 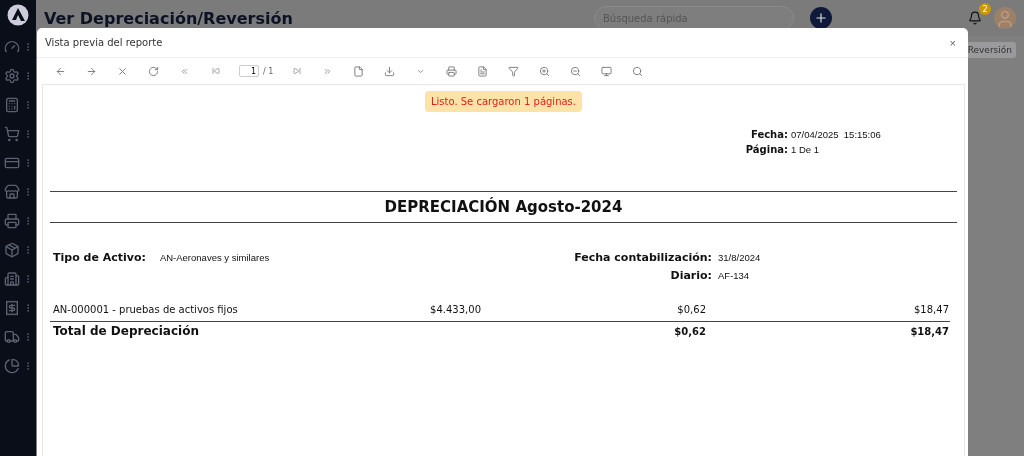 What do you see at coordinates (359, 71) in the screenshot?
I see `file-icon` at bounding box center [359, 71].